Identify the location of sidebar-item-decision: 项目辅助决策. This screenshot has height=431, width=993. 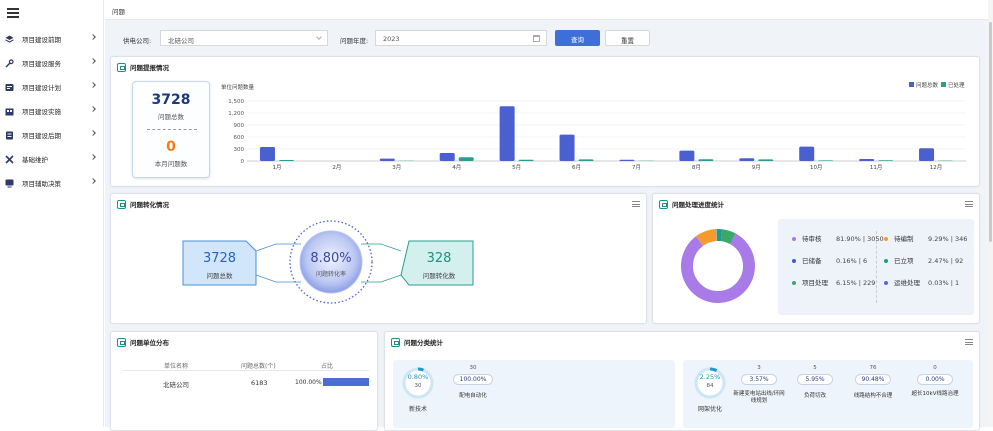
(52, 183).